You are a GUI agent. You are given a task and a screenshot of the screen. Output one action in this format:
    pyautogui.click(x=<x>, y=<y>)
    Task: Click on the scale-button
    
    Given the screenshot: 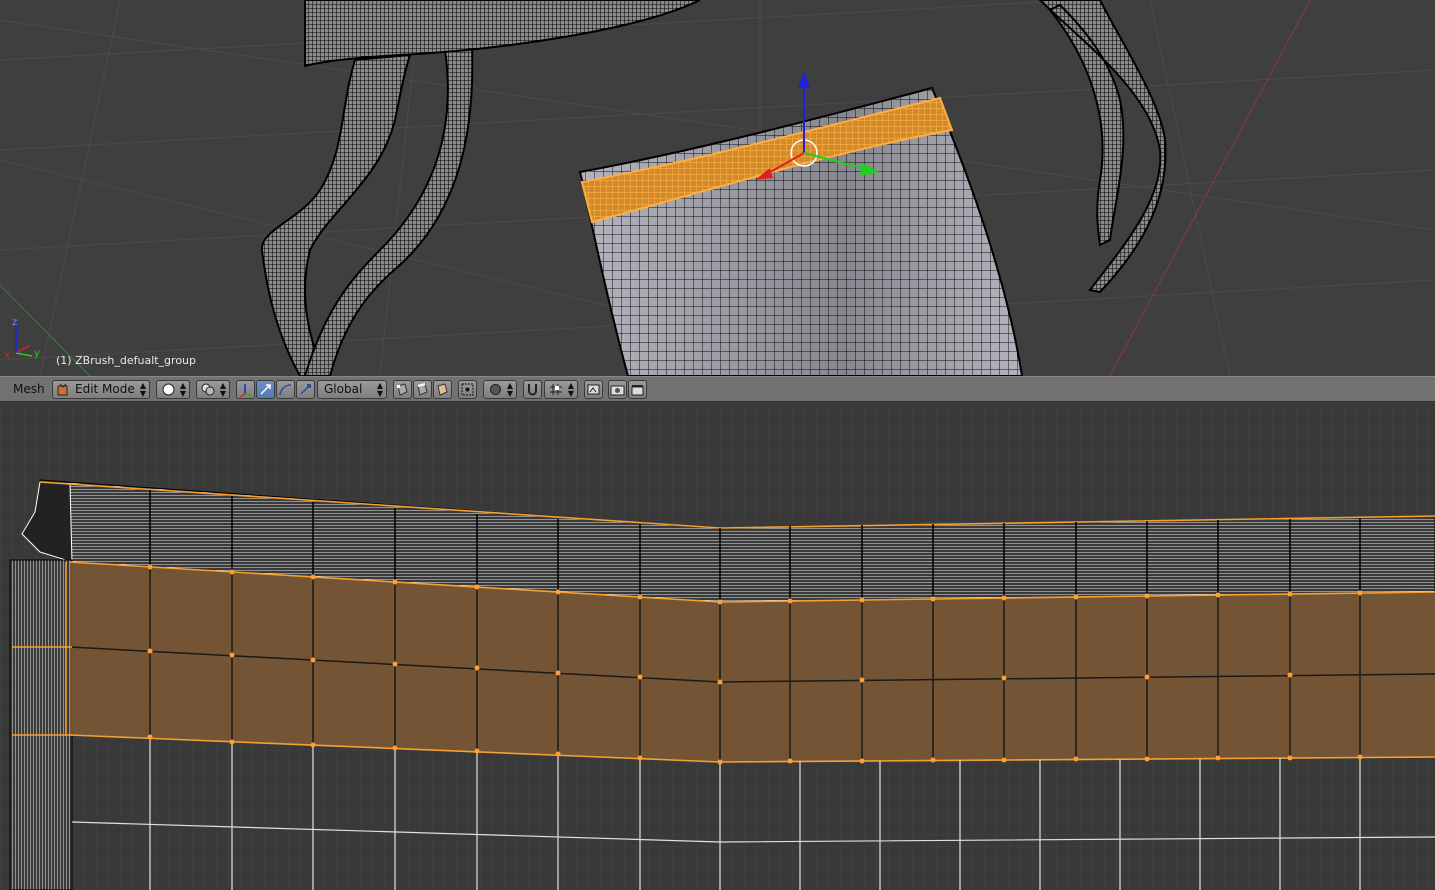 What is the action you would take?
    pyautogui.click(x=305, y=389)
    